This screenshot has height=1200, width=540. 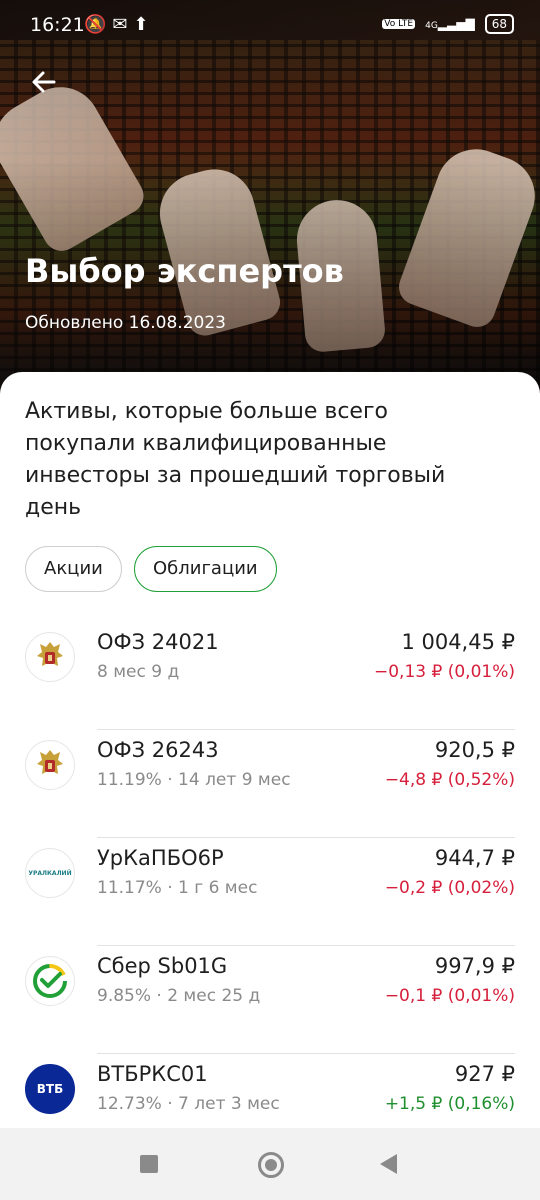 I want to click on filter-chip-bonds: Облигации, so click(x=205, y=569).